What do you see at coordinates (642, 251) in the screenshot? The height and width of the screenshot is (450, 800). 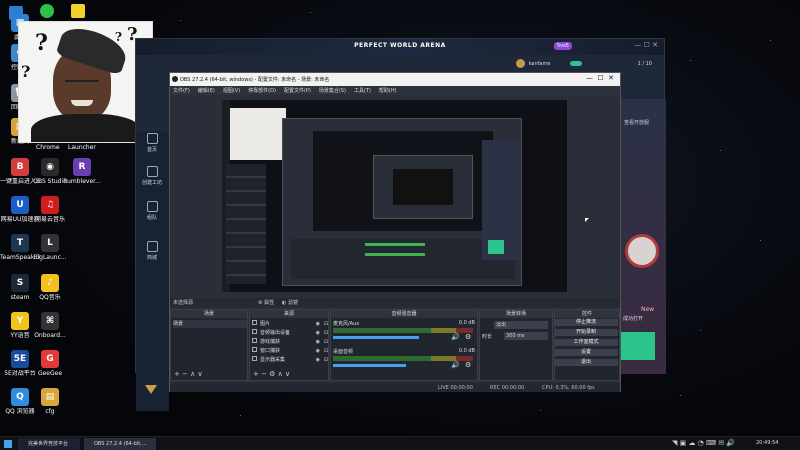 I see `mascot-icon` at bounding box center [642, 251].